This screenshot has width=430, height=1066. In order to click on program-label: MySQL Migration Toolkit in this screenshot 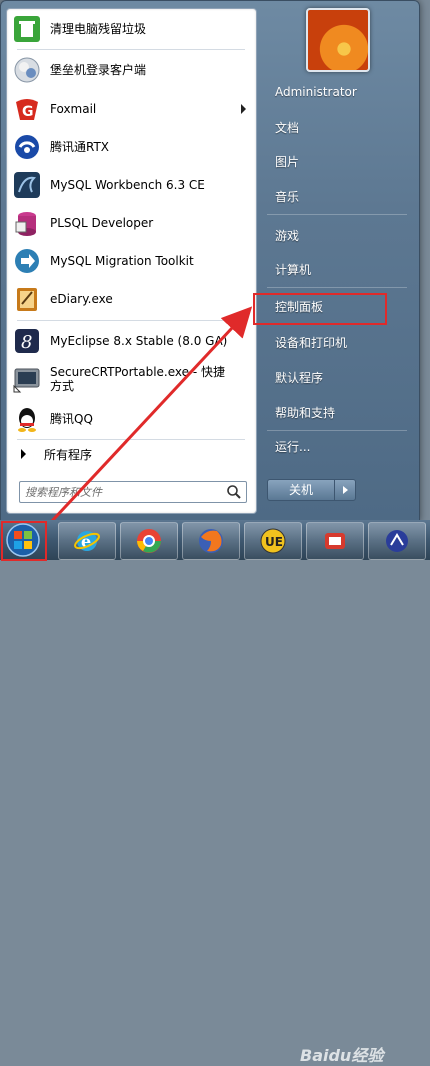, I will do `click(122, 261)`.